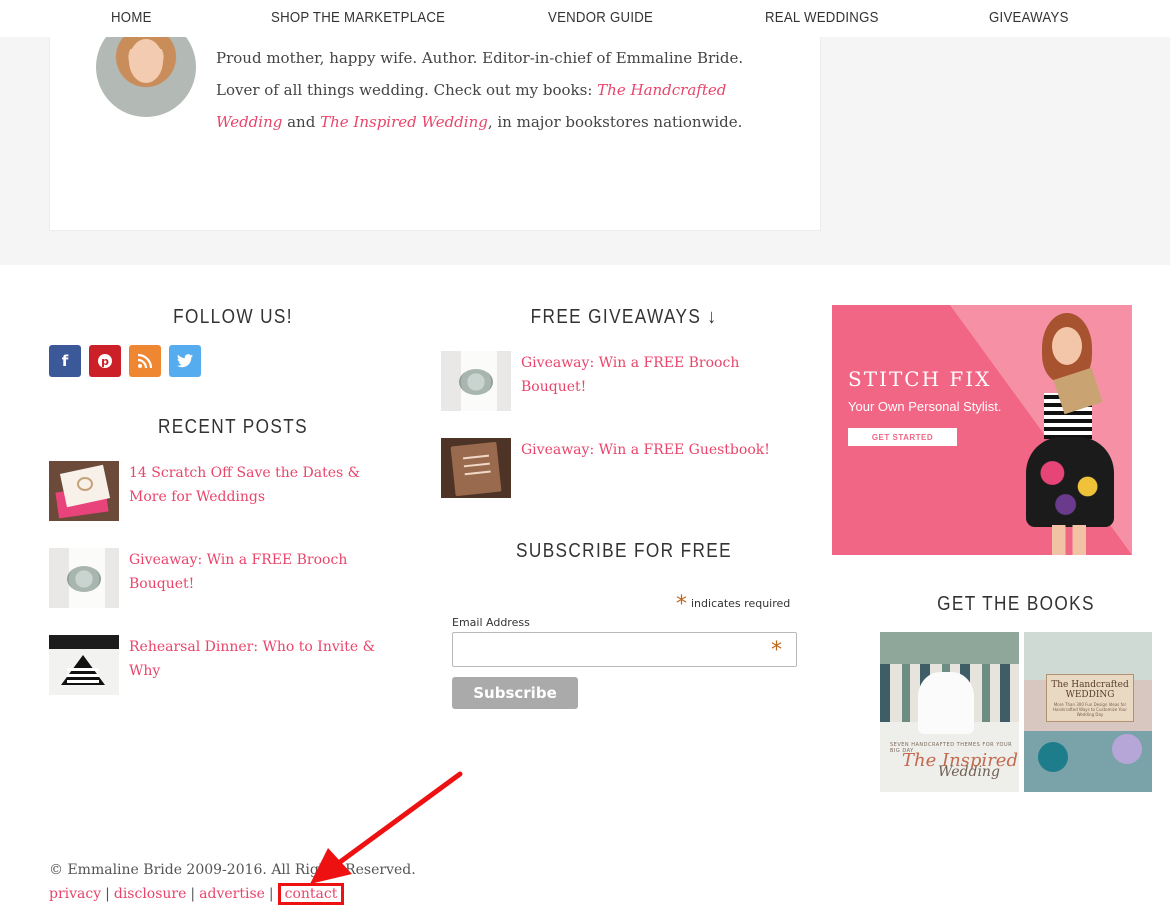 The width and height of the screenshot is (1170, 923). I want to click on handcrafted-title: The Handcrafted WEDDING, so click(1090, 690).